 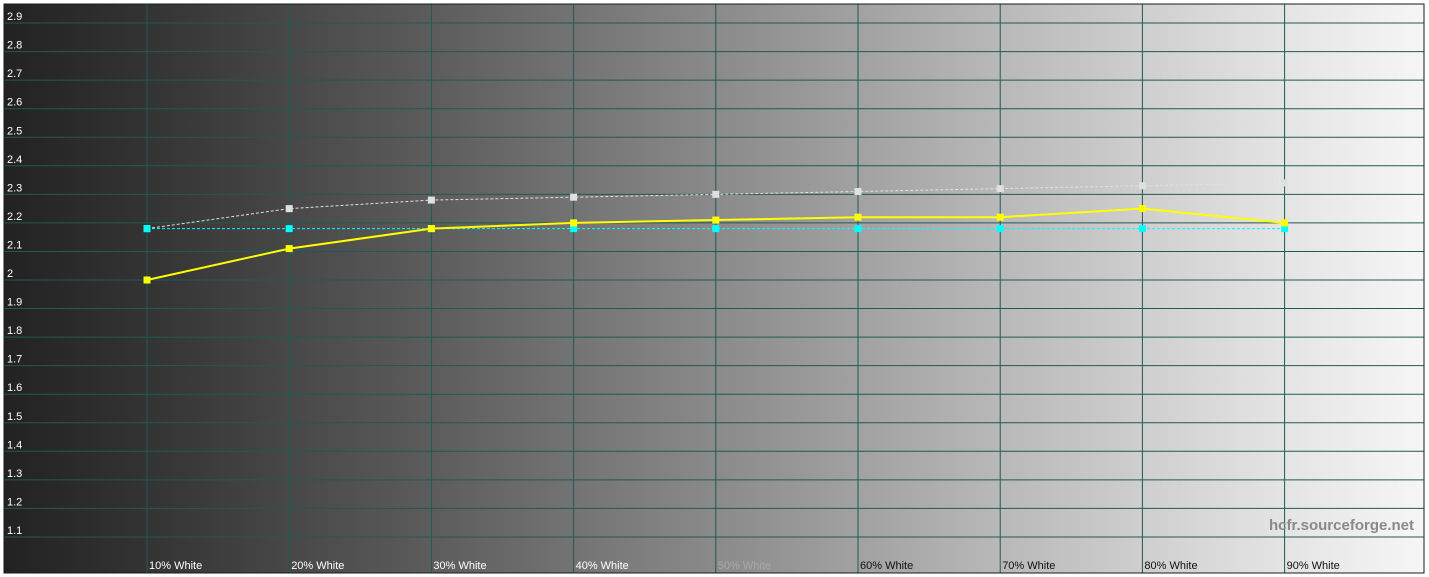 What do you see at coordinates (14, 188) in the screenshot?
I see `y-tick-label: 2.3` at bounding box center [14, 188].